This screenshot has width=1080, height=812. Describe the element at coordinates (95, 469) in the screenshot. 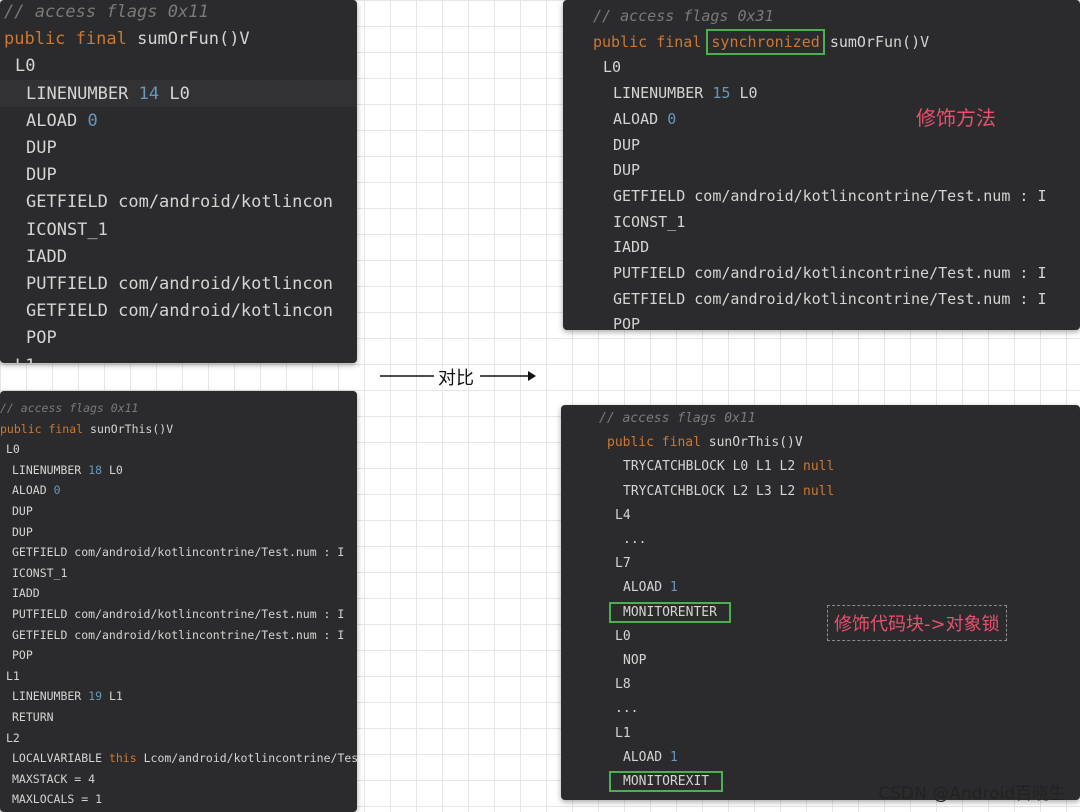

I see `operand-number: 18` at that location.